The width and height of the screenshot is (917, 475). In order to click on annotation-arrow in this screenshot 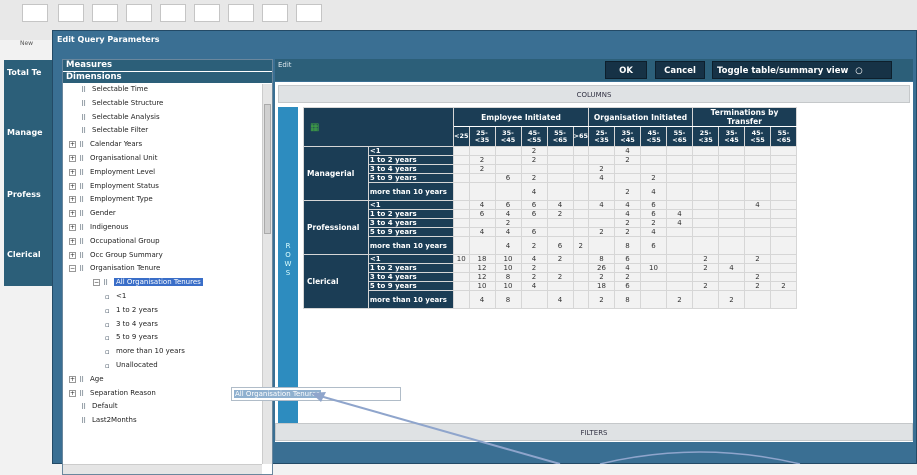, I will do `click(556, 428)`.